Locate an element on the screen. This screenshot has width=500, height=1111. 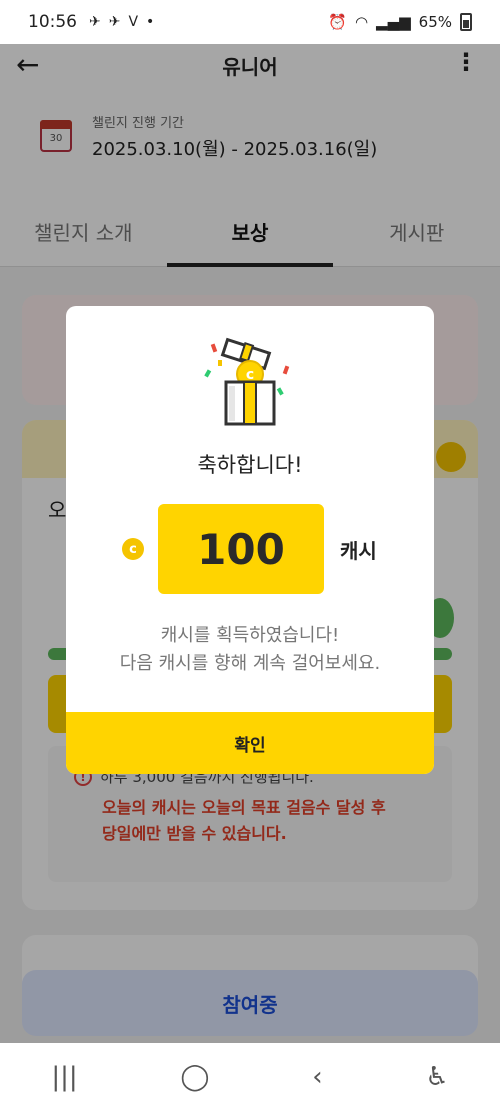
dialog-message-line2: 다음 캐시를 향해 계속 걸어보세요. is located at coordinates (250, 663).